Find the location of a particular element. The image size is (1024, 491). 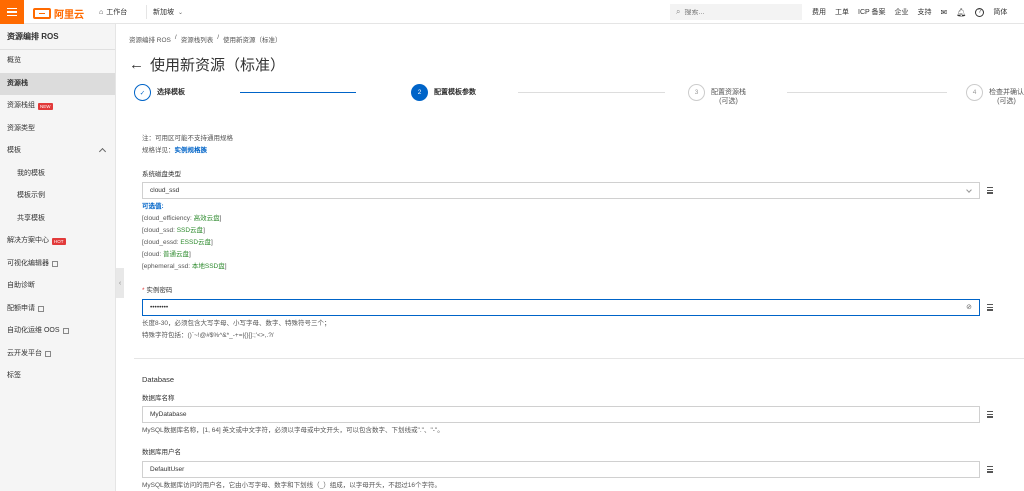

note-spec: 规格详见：实例规格族 is located at coordinates (175, 150).